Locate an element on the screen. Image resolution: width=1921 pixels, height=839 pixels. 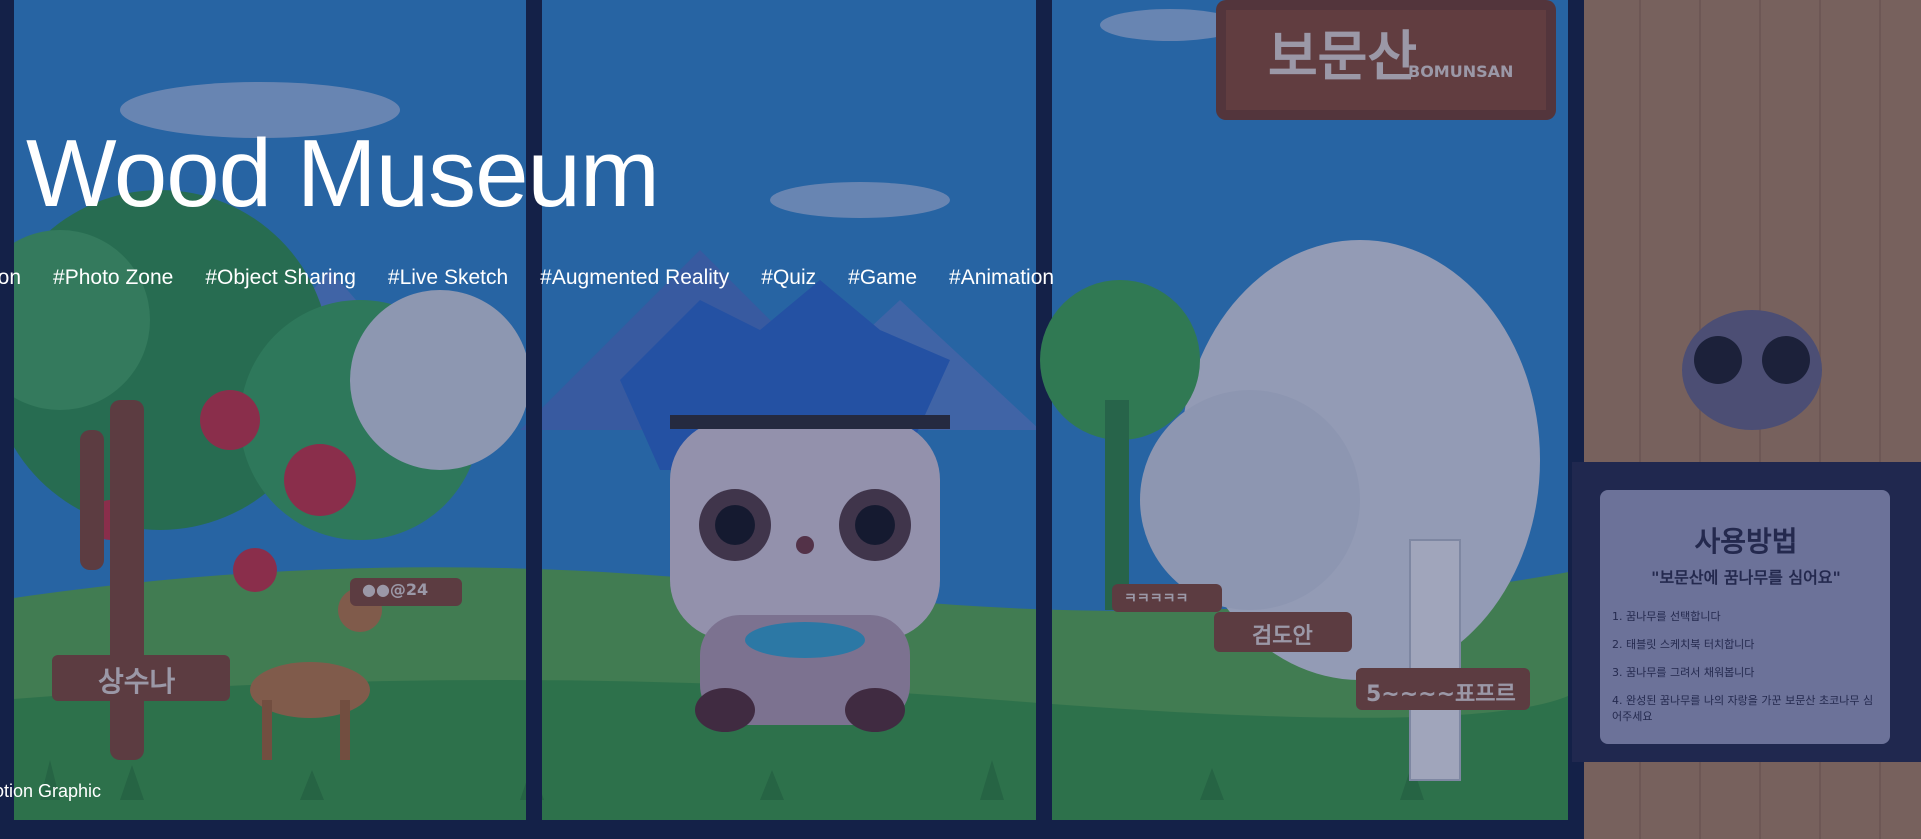
tag-live-sketch: #Live Sketch is located at coordinates (448, 278).